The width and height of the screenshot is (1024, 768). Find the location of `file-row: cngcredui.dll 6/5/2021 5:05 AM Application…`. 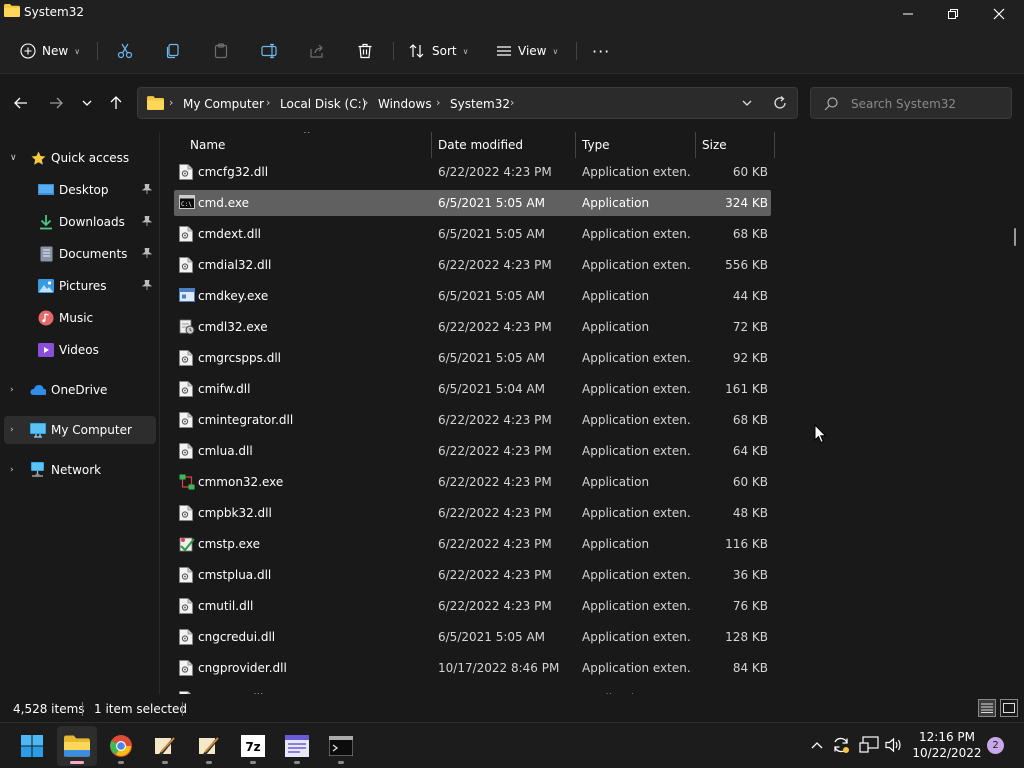

file-row: cngcredui.dll 6/5/2021 5:05 AM Application… is located at coordinates (472, 637).